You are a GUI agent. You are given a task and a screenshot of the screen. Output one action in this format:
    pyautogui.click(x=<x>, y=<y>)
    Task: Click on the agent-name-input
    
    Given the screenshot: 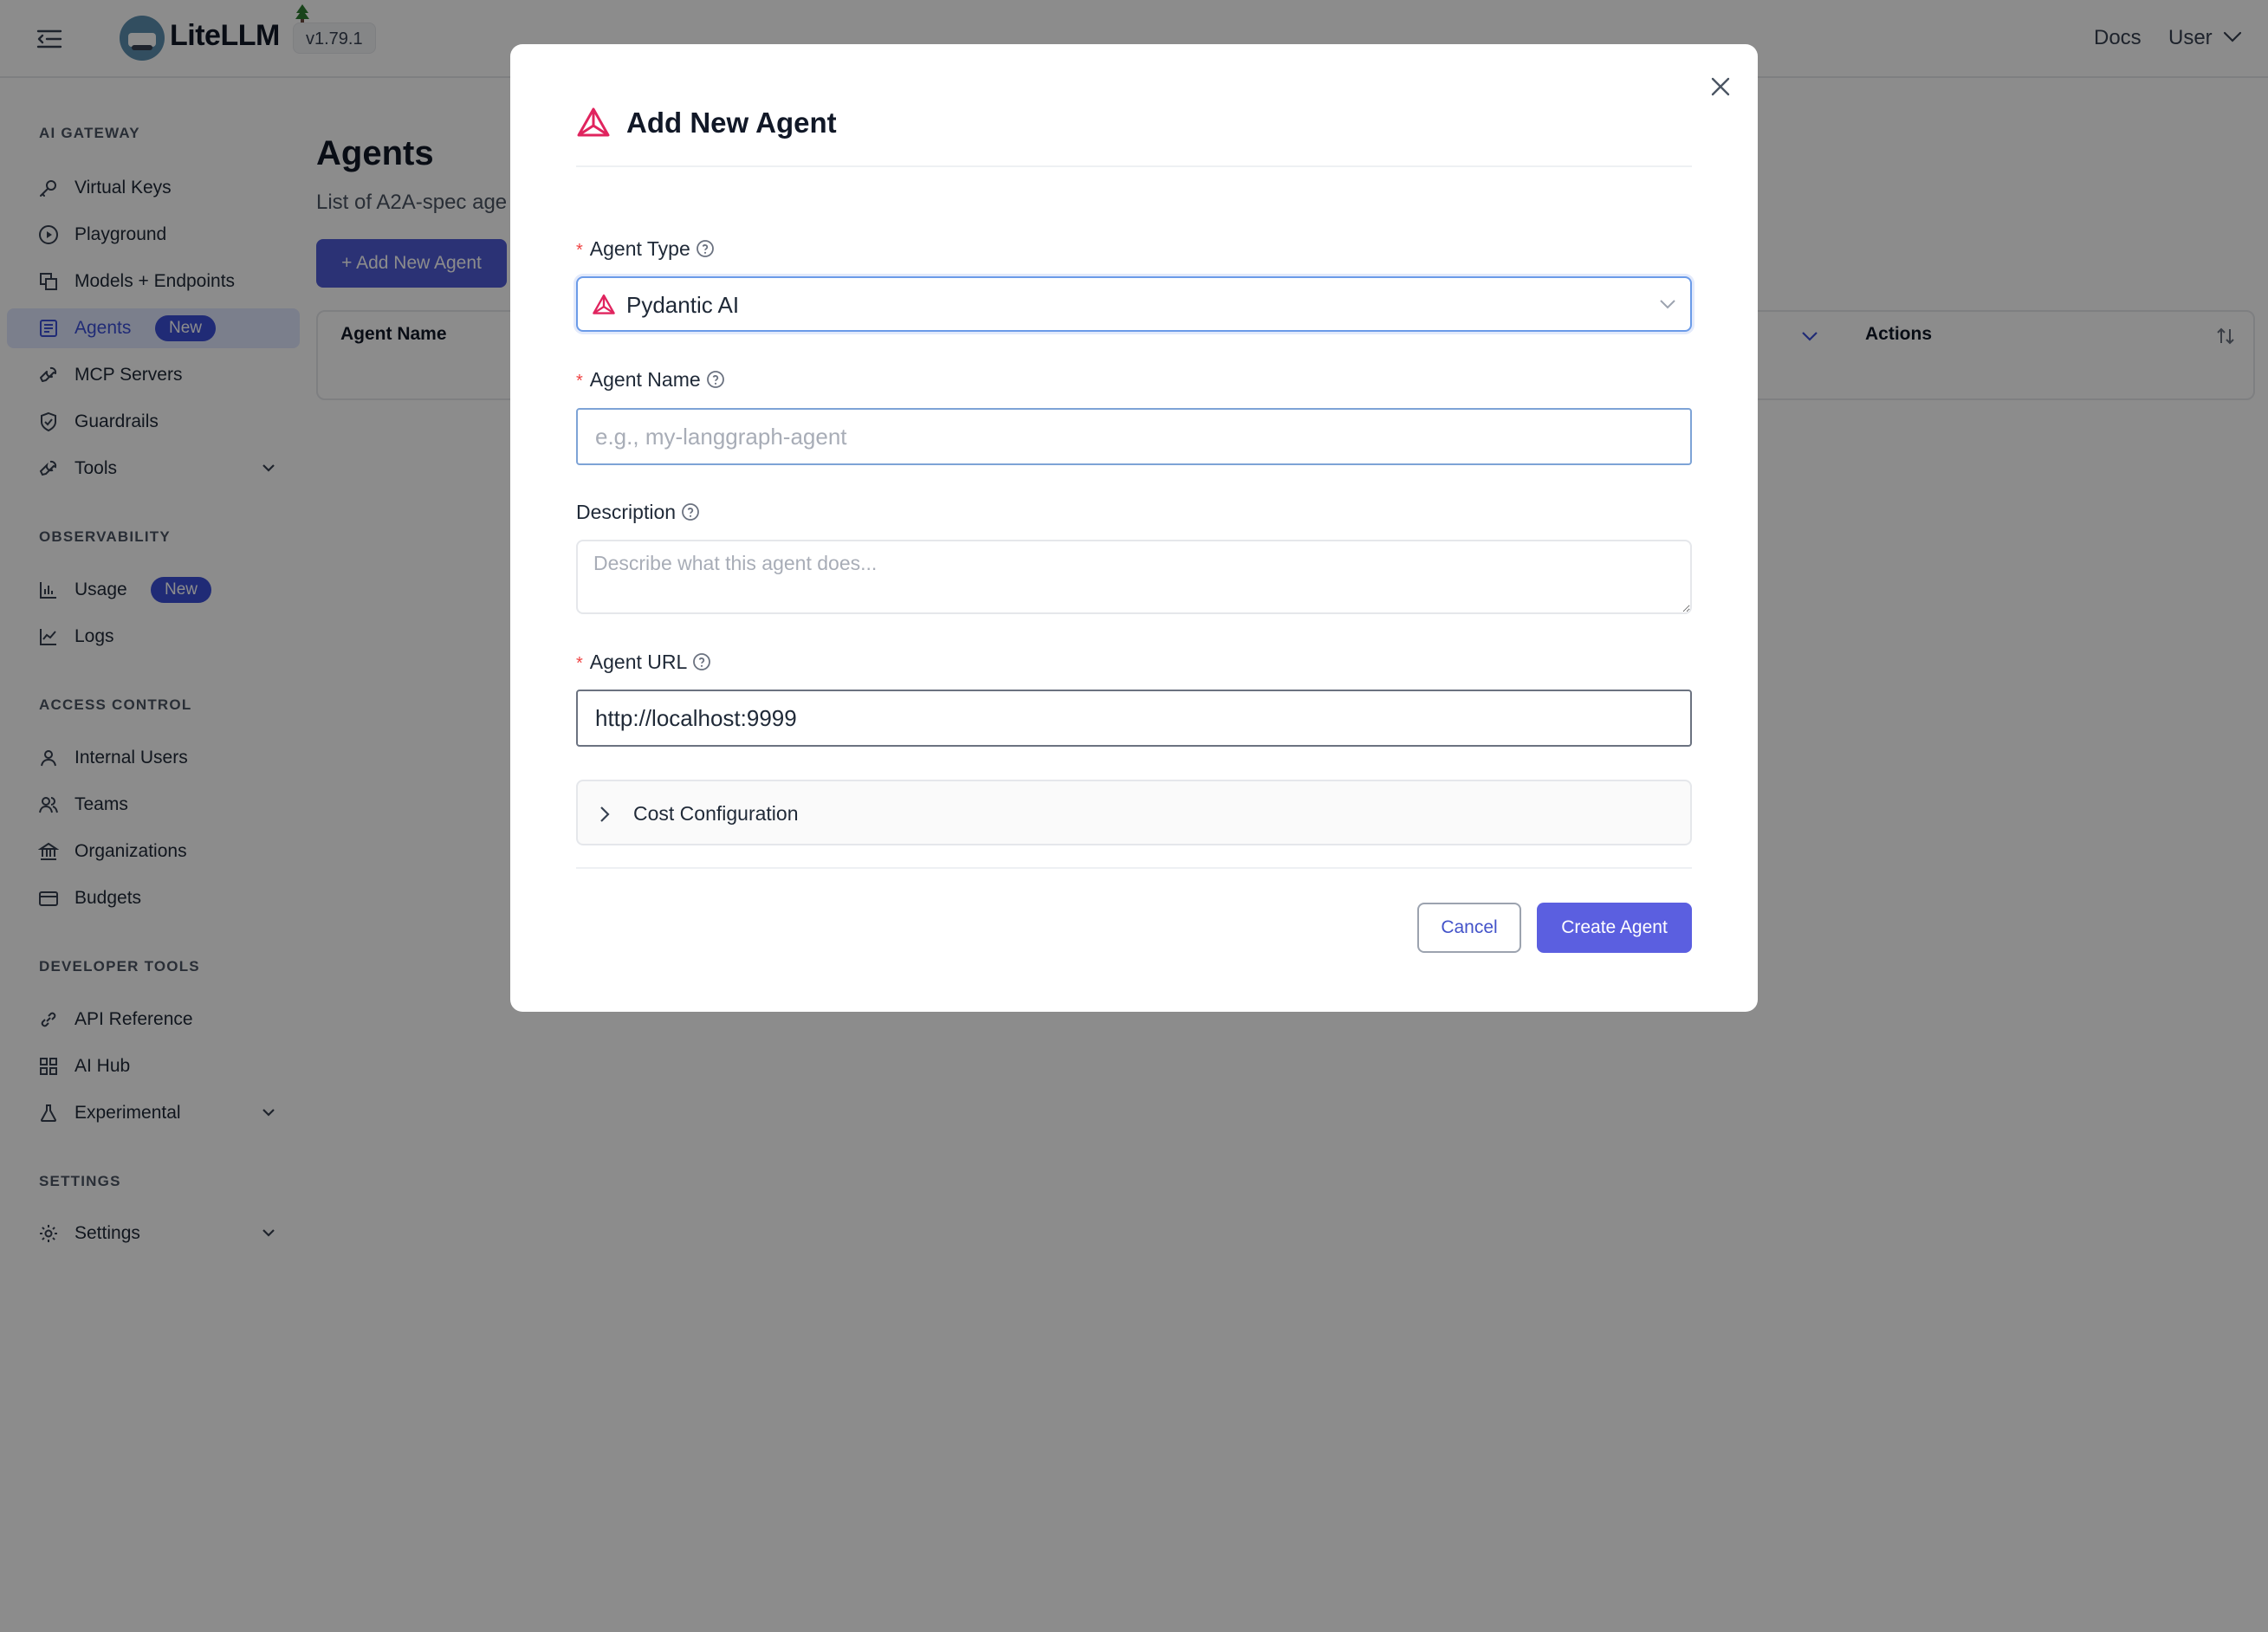 What is the action you would take?
    pyautogui.click(x=1134, y=436)
    